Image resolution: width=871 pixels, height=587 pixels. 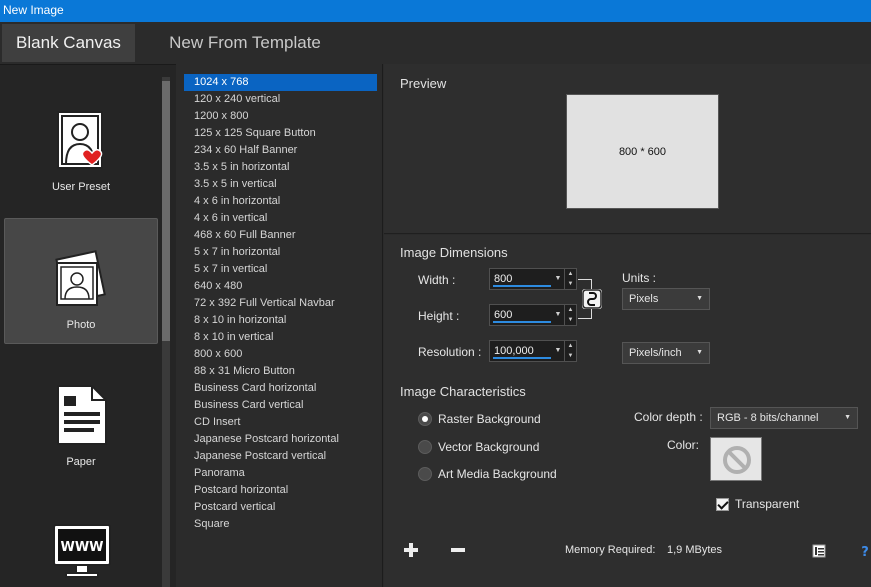 What do you see at coordinates (423, 83) in the screenshot?
I see `preview-title: Preview` at bounding box center [423, 83].